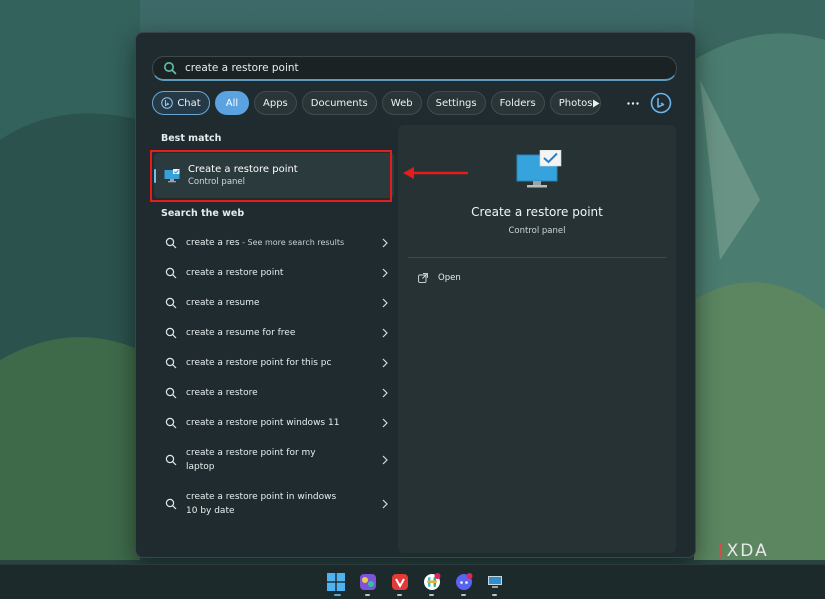 Image resolution: width=825 pixels, height=599 pixels. What do you see at coordinates (241, 333) in the screenshot?
I see `web-result-text: create a resume for free` at bounding box center [241, 333].